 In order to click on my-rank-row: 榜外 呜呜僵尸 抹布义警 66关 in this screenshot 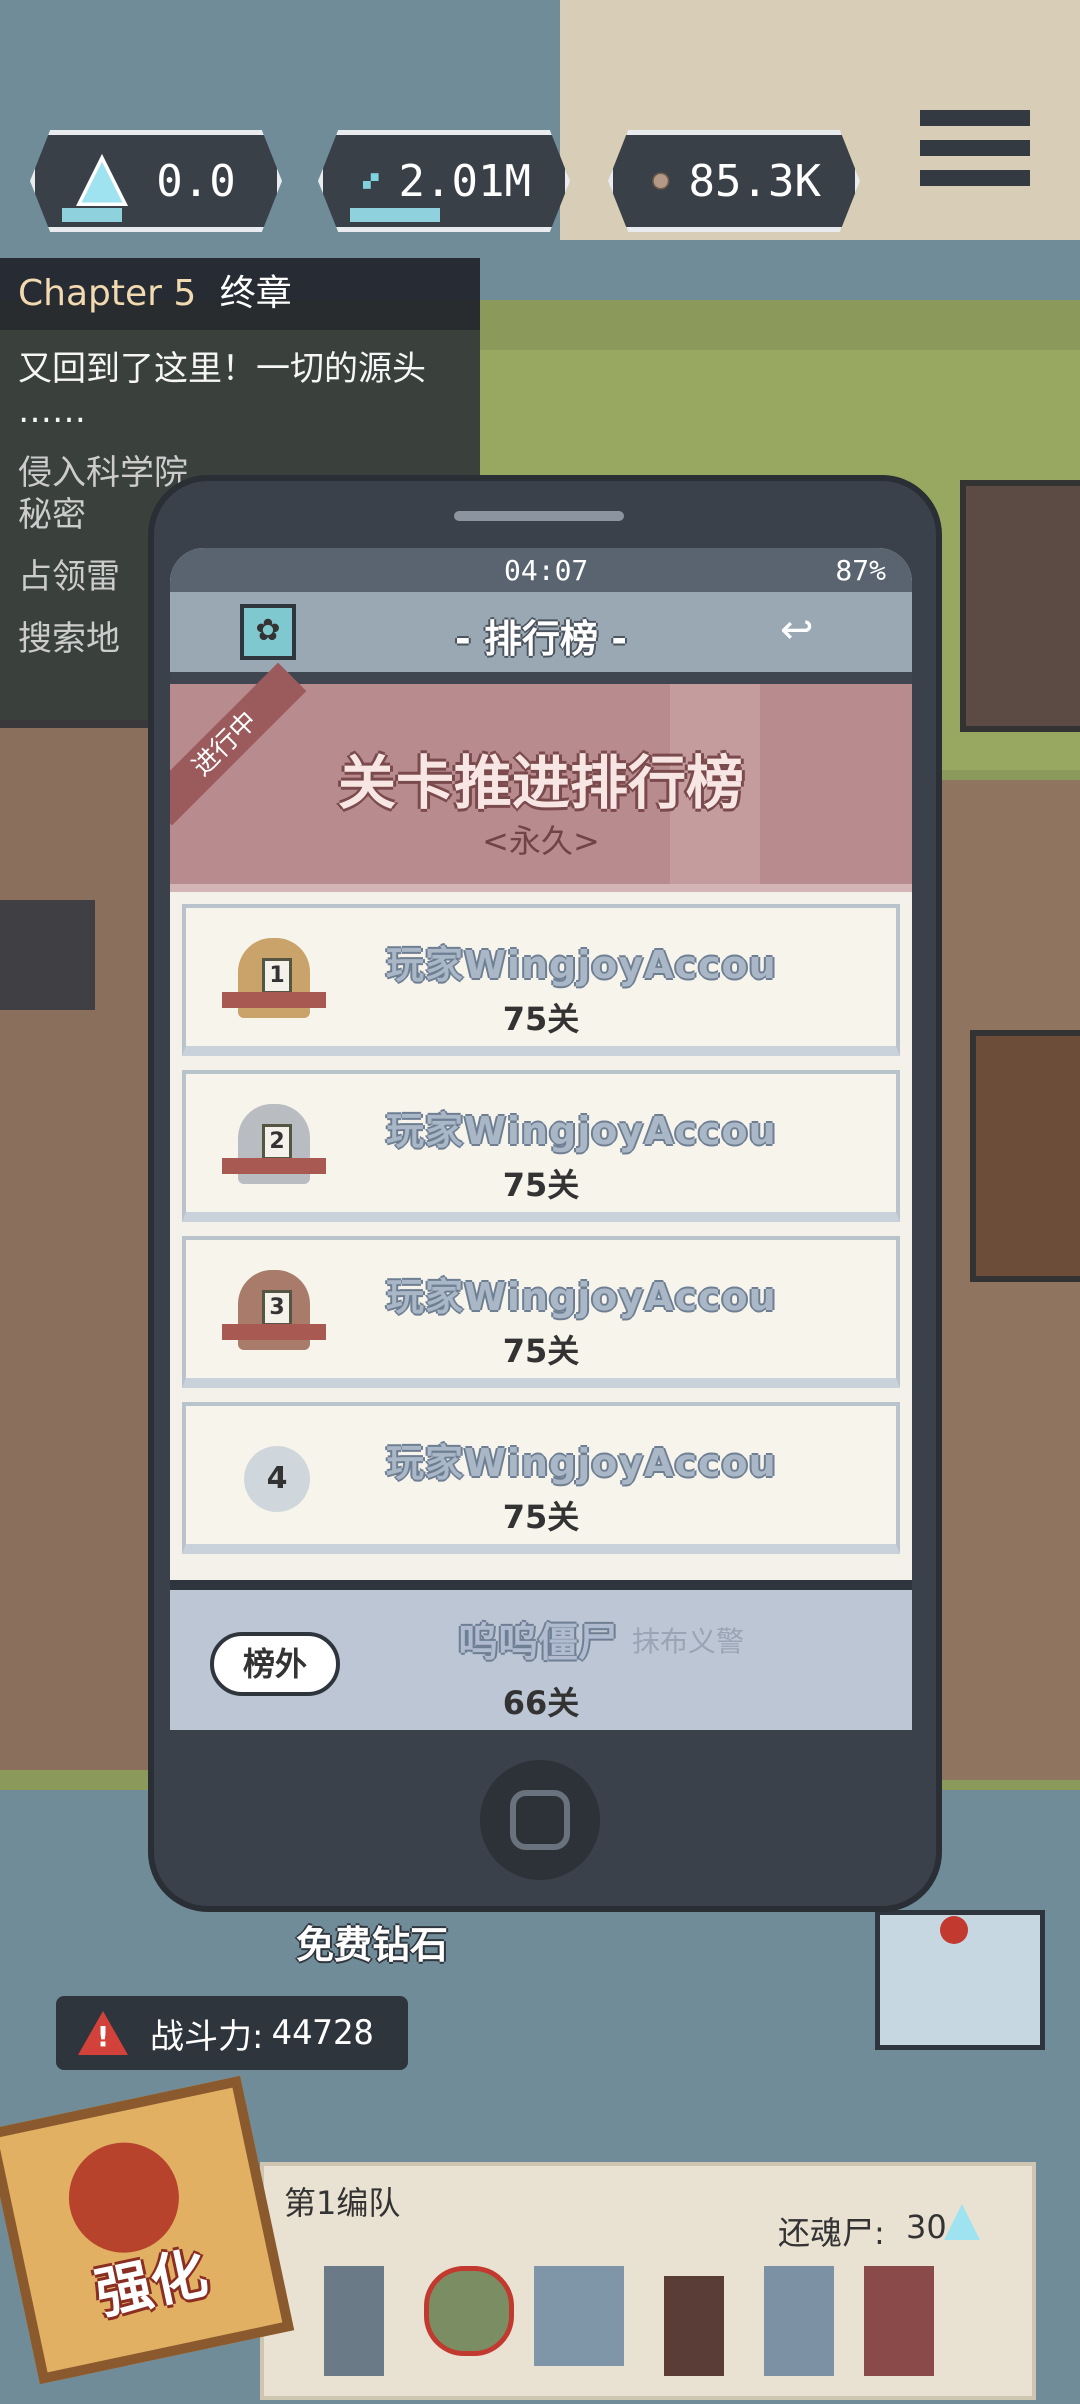, I will do `click(541, 1655)`.